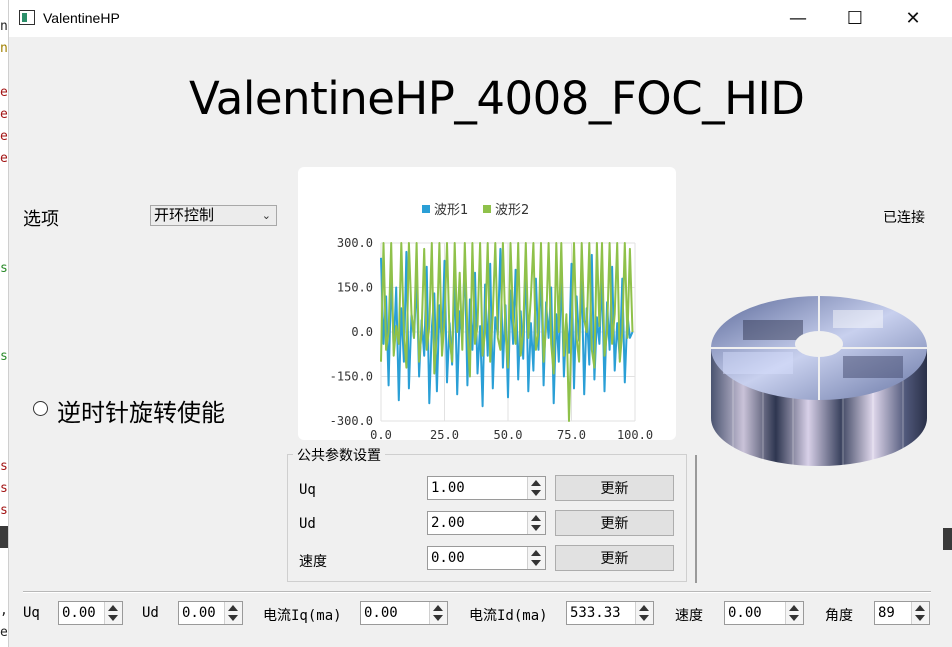 Image resolution: width=952 pixels, height=647 pixels. Describe the element at coordinates (40, 408) in the screenshot. I see `ccw-enable-radio` at that location.